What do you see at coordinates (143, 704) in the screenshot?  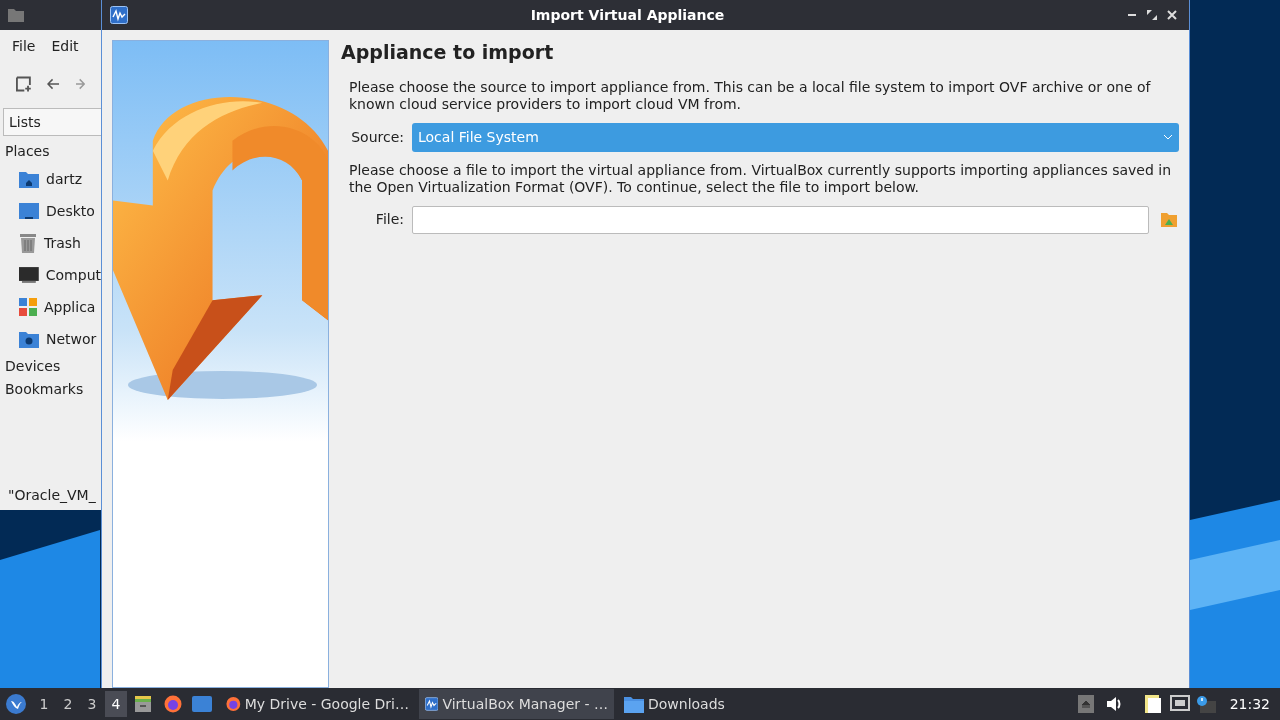 I see `file-cabinet-icon` at bounding box center [143, 704].